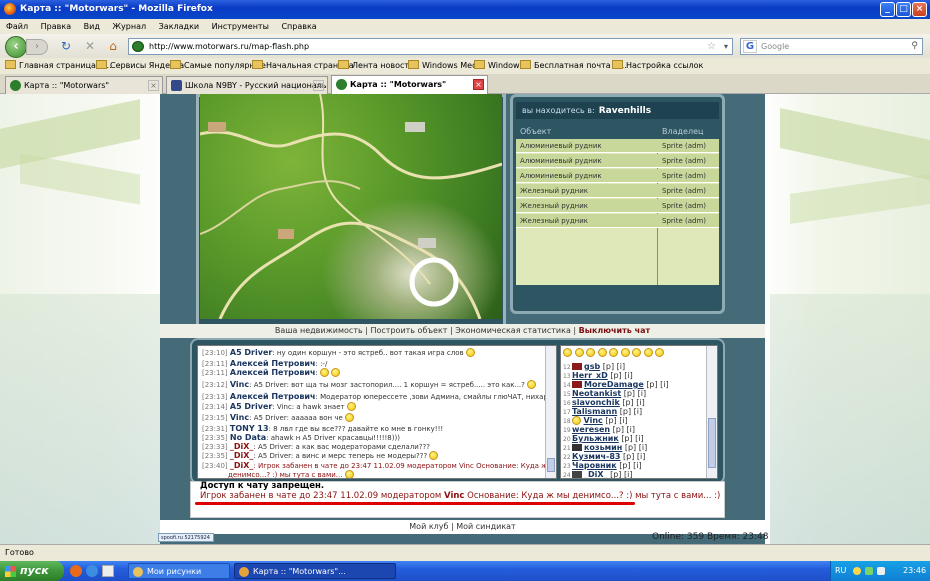  I want to click on close-window-button: ×, so click(919, 9).